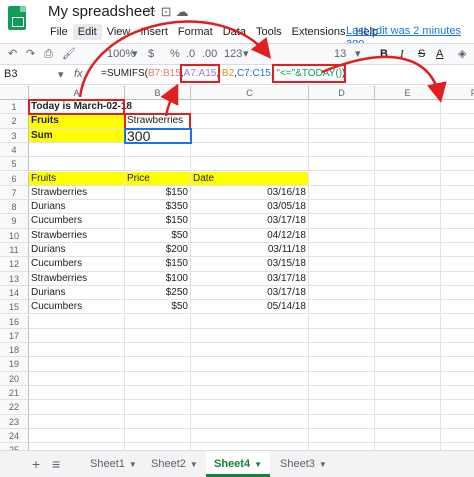 The image size is (474, 477). Describe the element at coordinates (250, 307) in the screenshot. I see `cell-C15: 05/14/18` at that location.